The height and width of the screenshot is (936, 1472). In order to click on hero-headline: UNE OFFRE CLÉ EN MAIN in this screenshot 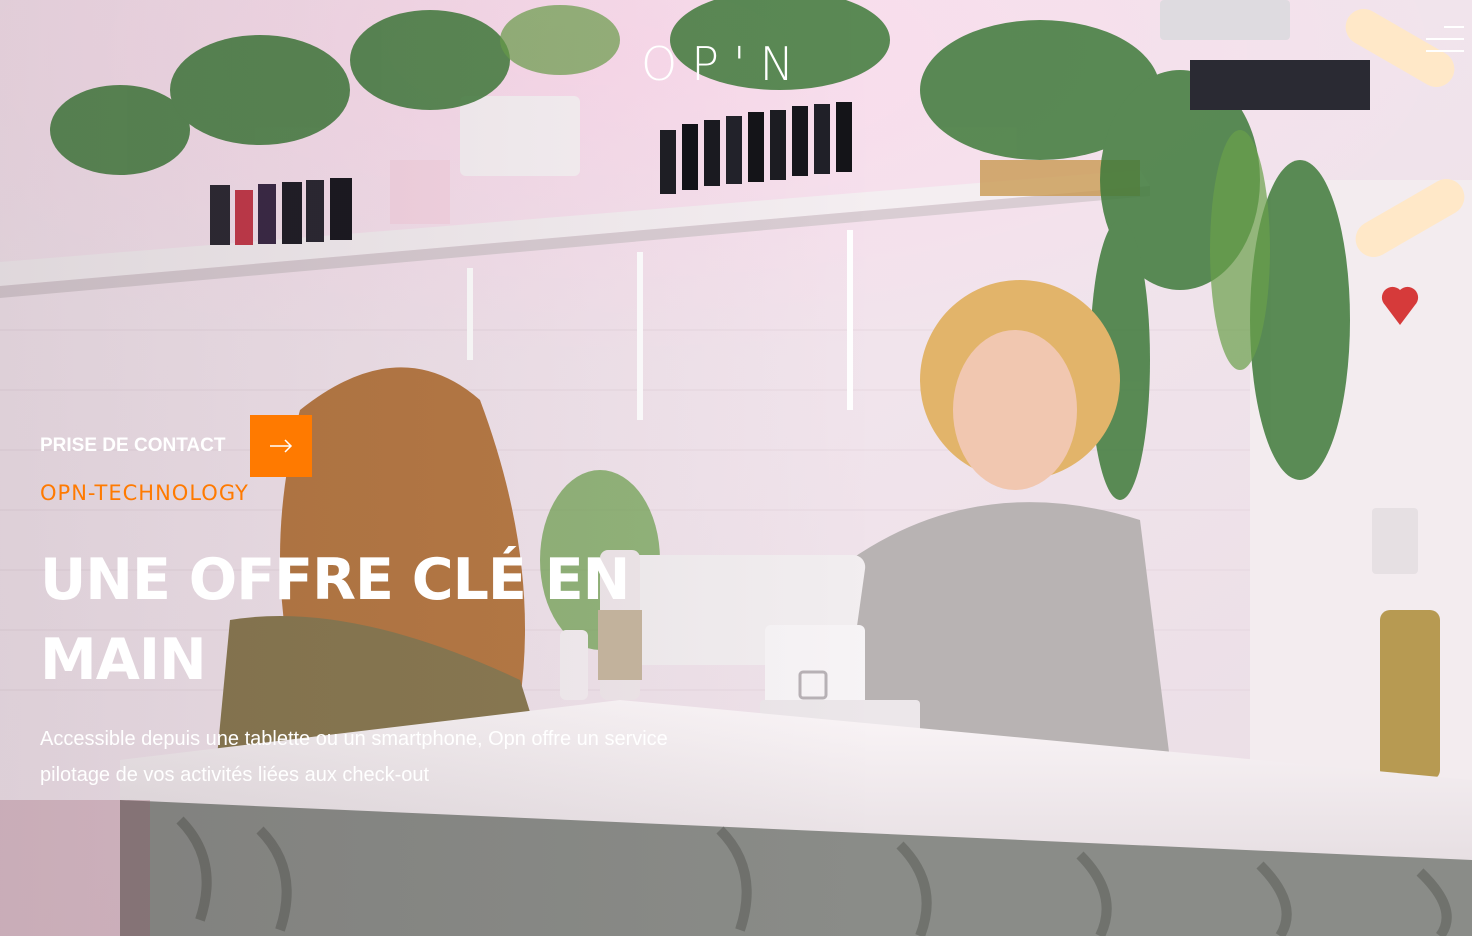, I will do `click(335, 620)`.